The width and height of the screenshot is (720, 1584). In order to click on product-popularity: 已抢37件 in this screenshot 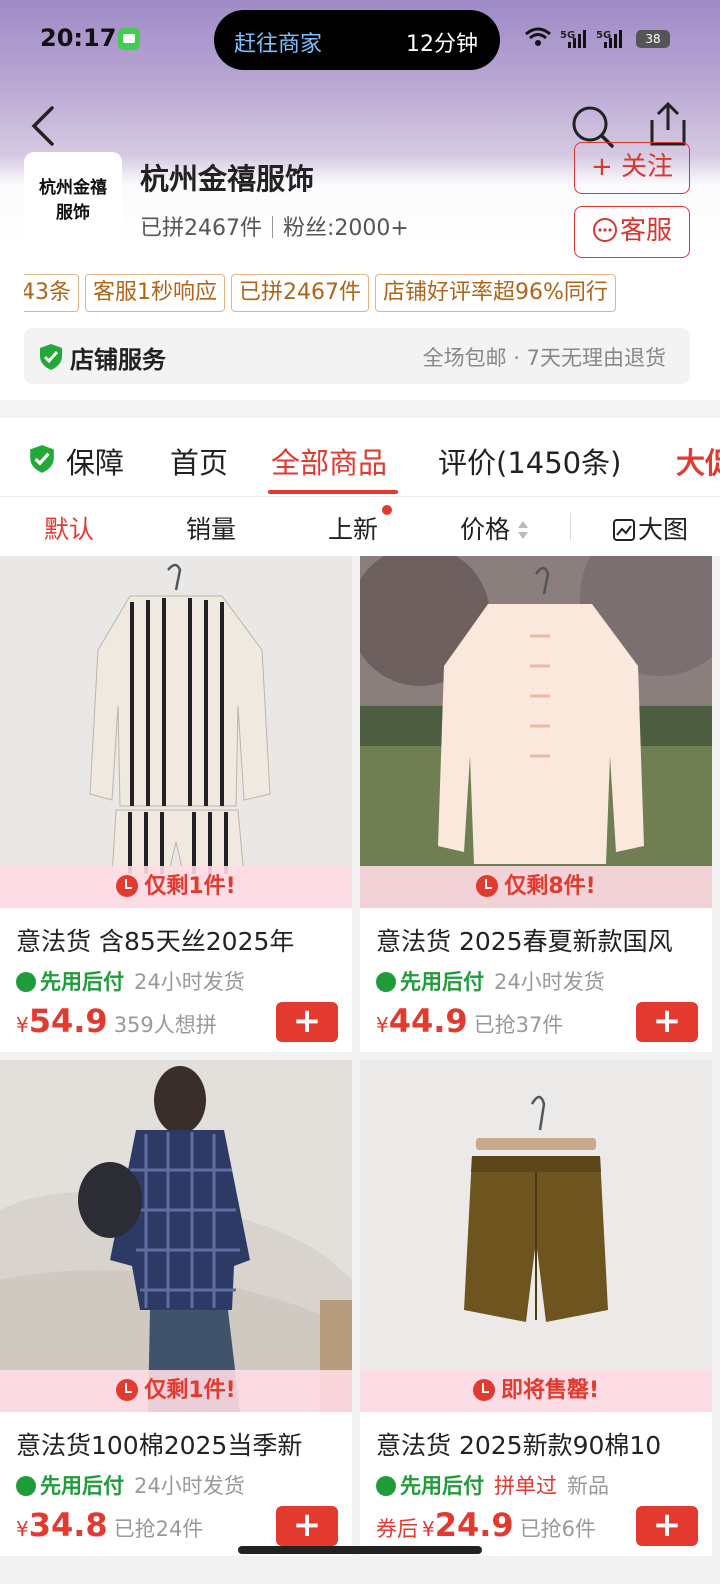, I will do `click(518, 1025)`.